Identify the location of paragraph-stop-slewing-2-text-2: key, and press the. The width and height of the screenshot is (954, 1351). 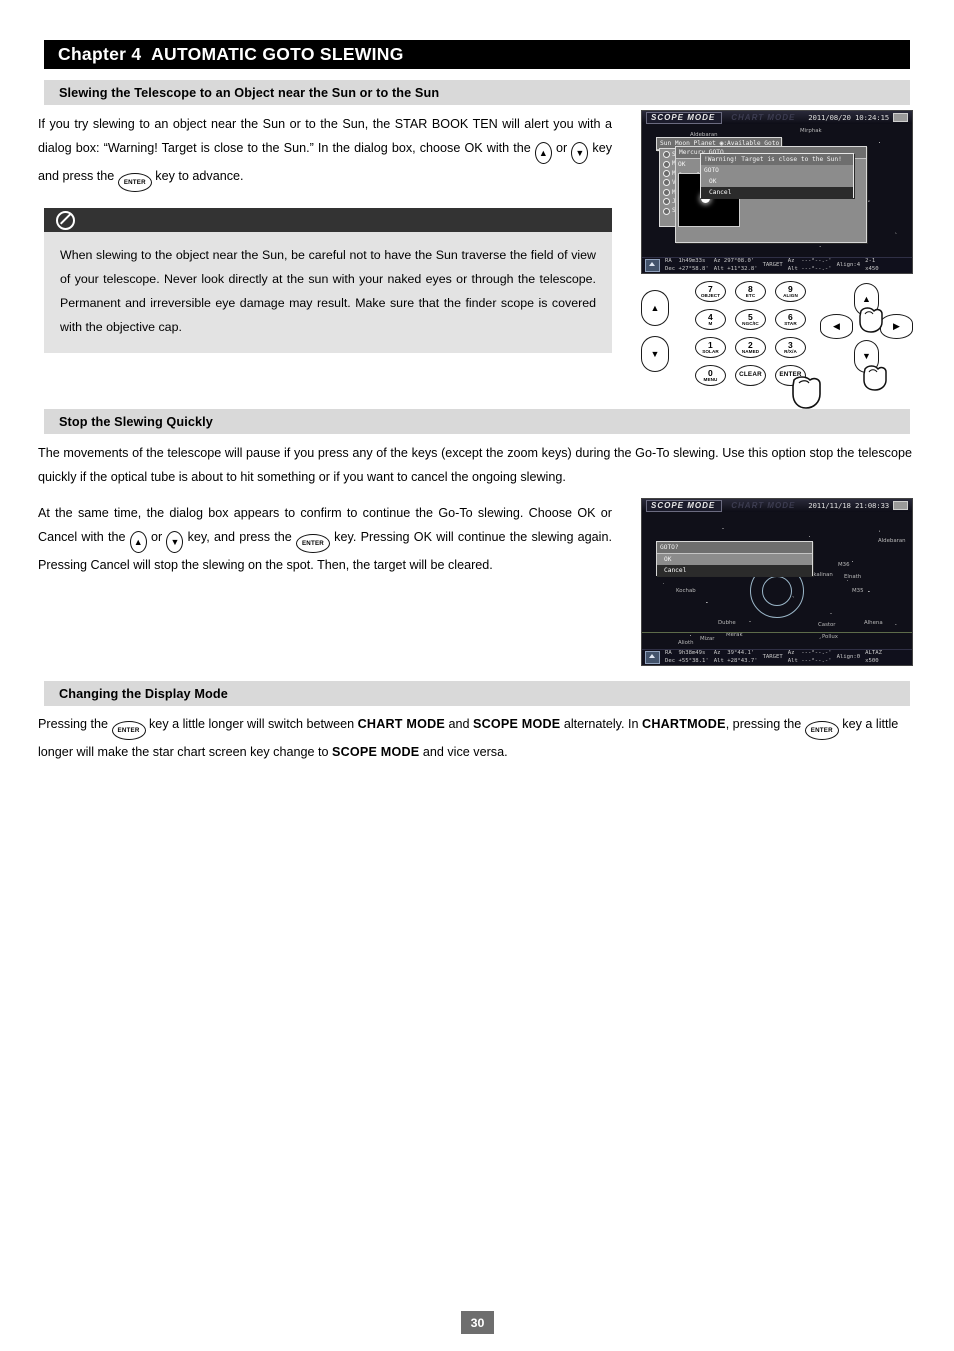
(239, 537).